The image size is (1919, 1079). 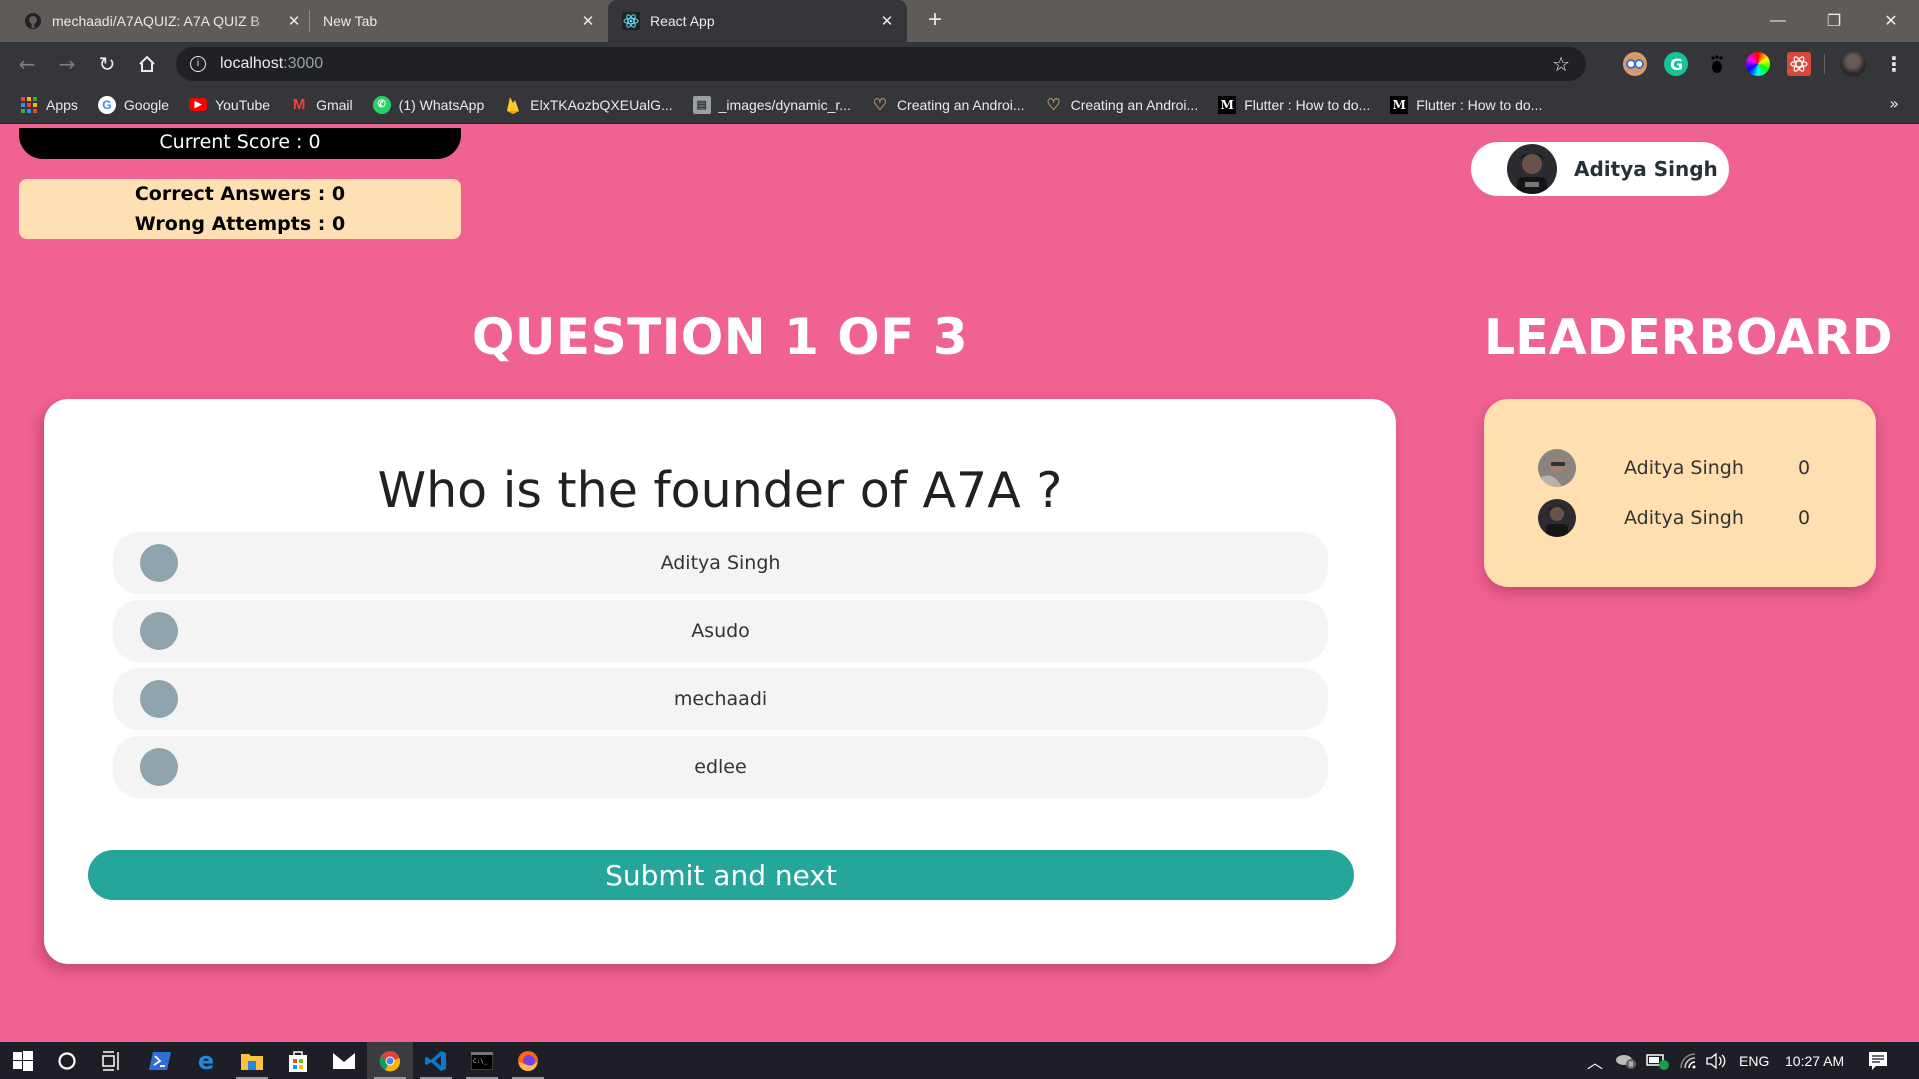 I want to click on whatsapp-icon: ✆, so click(x=381, y=104).